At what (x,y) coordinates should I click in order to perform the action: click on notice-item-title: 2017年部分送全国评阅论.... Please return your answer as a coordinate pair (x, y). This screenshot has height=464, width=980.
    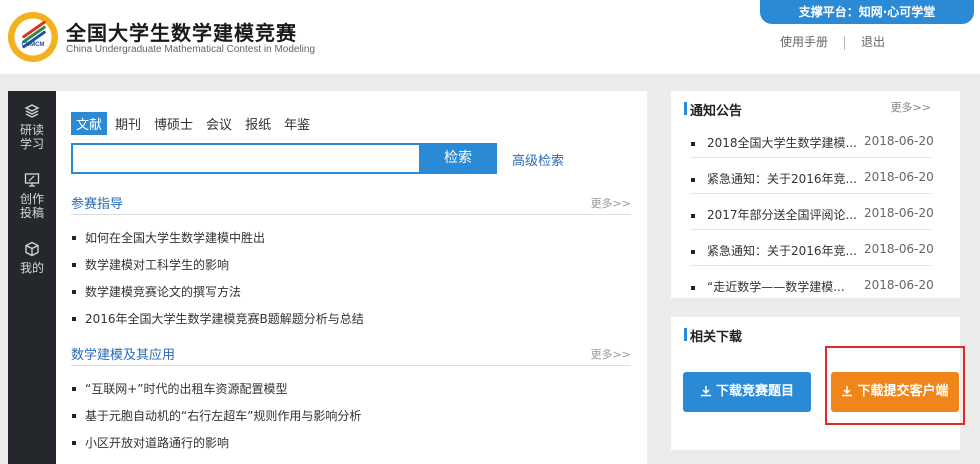
    Looking at the image, I should click on (782, 214).